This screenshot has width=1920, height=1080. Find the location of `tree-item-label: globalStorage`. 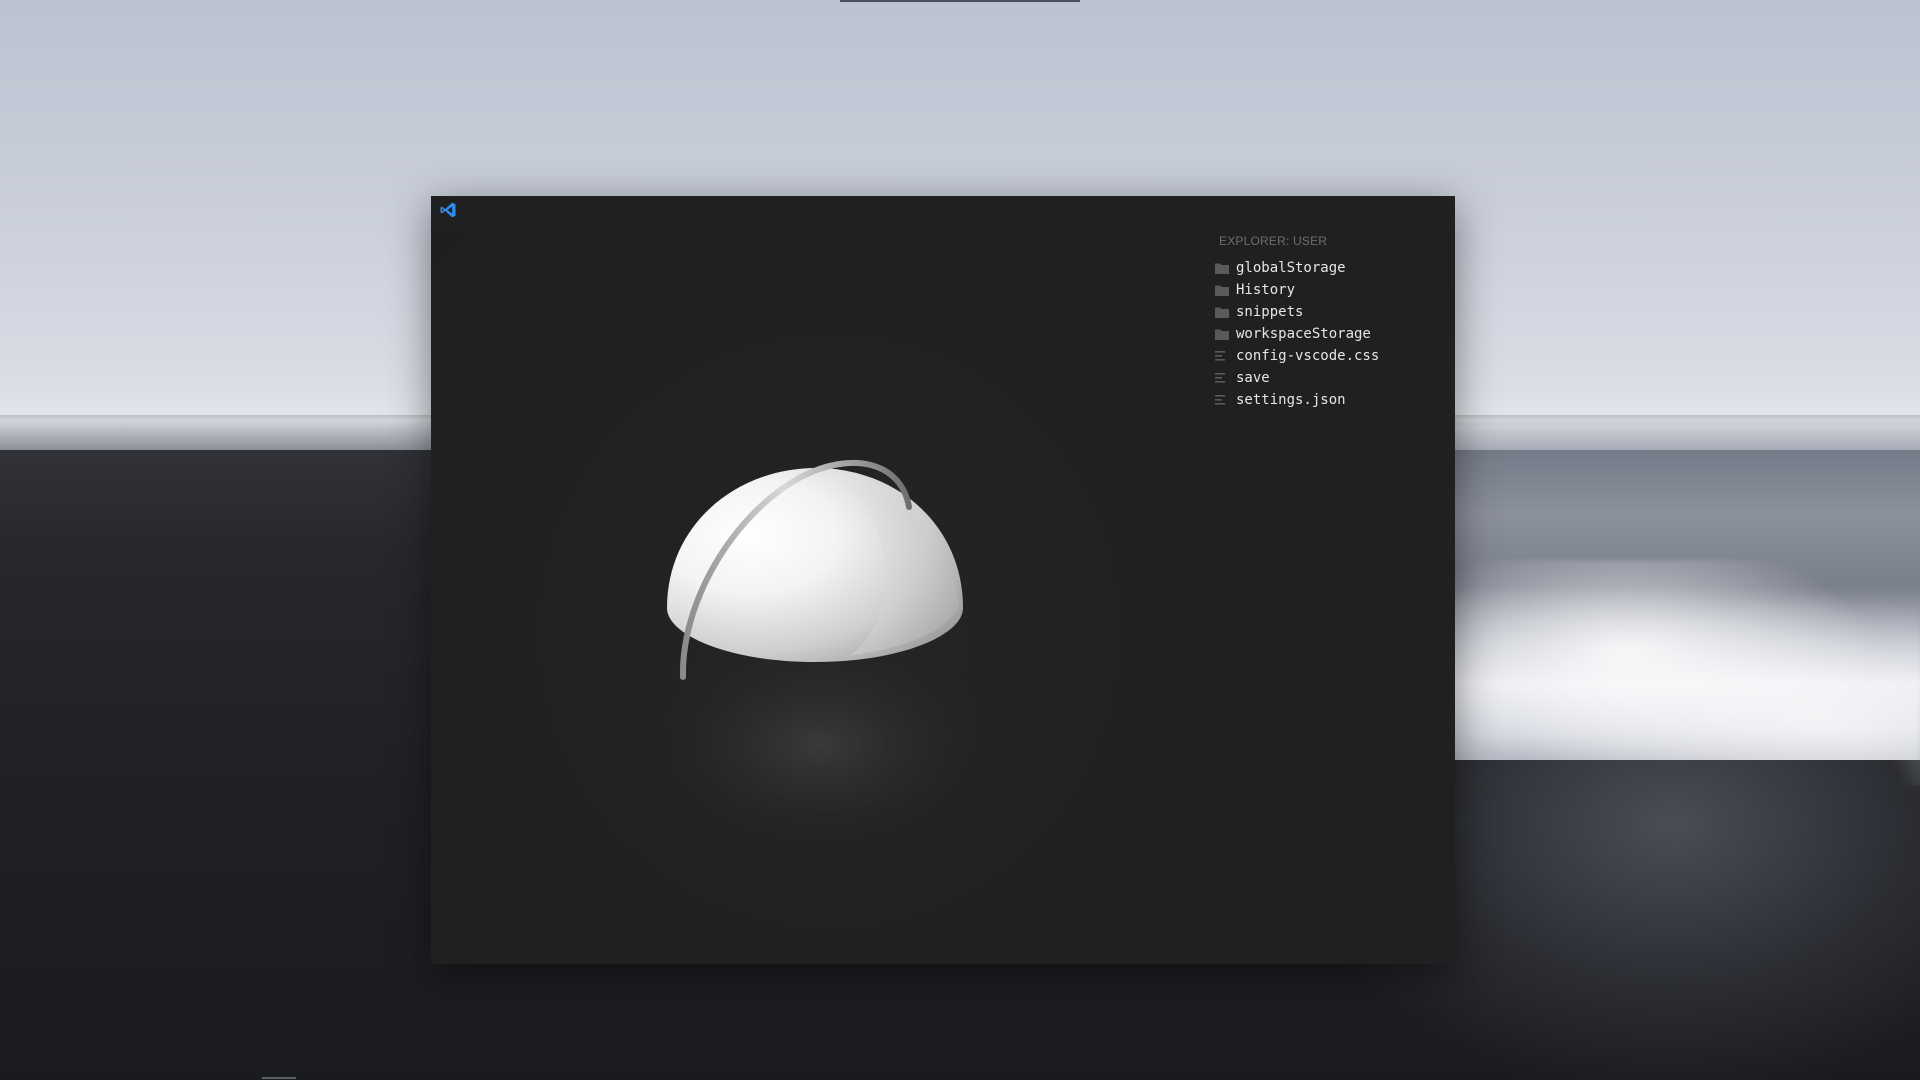

tree-item-label: globalStorage is located at coordinates (1291, 268).